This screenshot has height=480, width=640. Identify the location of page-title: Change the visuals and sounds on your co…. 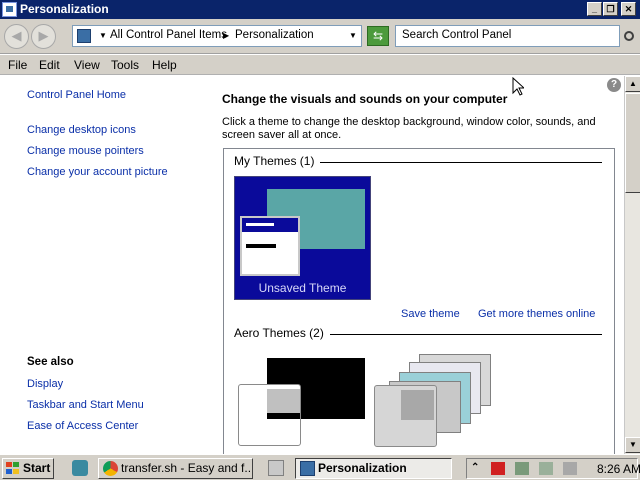
(365, 99).